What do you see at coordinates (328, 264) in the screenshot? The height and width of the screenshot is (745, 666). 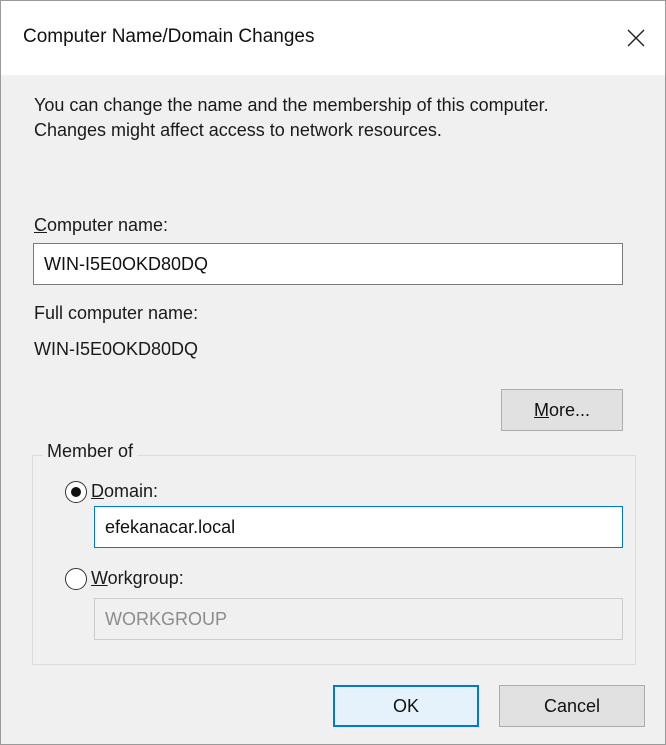 I see `computer-name-input: WIN-I5E0OKD80DQ` at bounding box center [328, 264].